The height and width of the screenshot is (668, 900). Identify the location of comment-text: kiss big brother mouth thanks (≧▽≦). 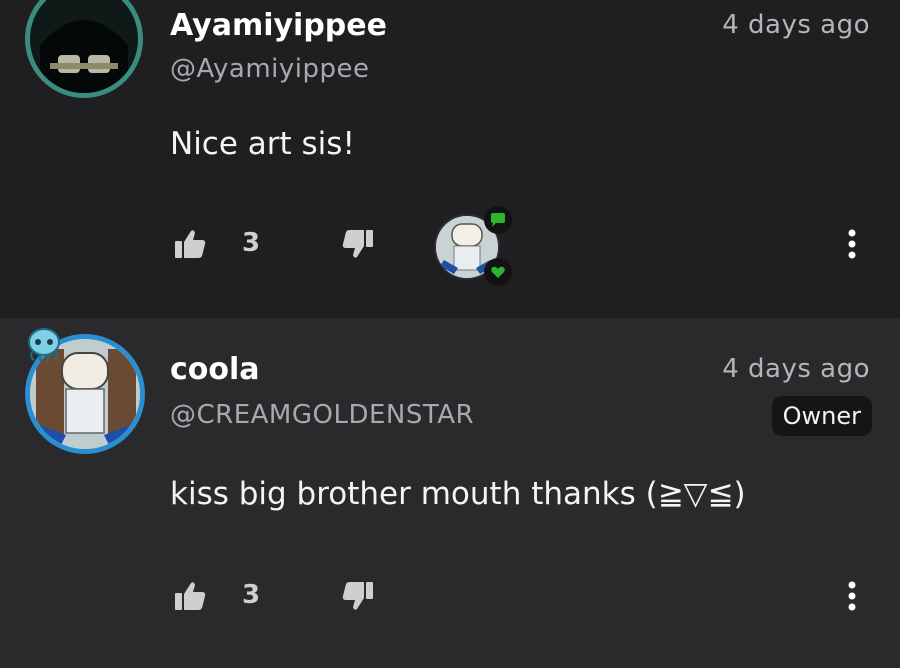
(458, 494).